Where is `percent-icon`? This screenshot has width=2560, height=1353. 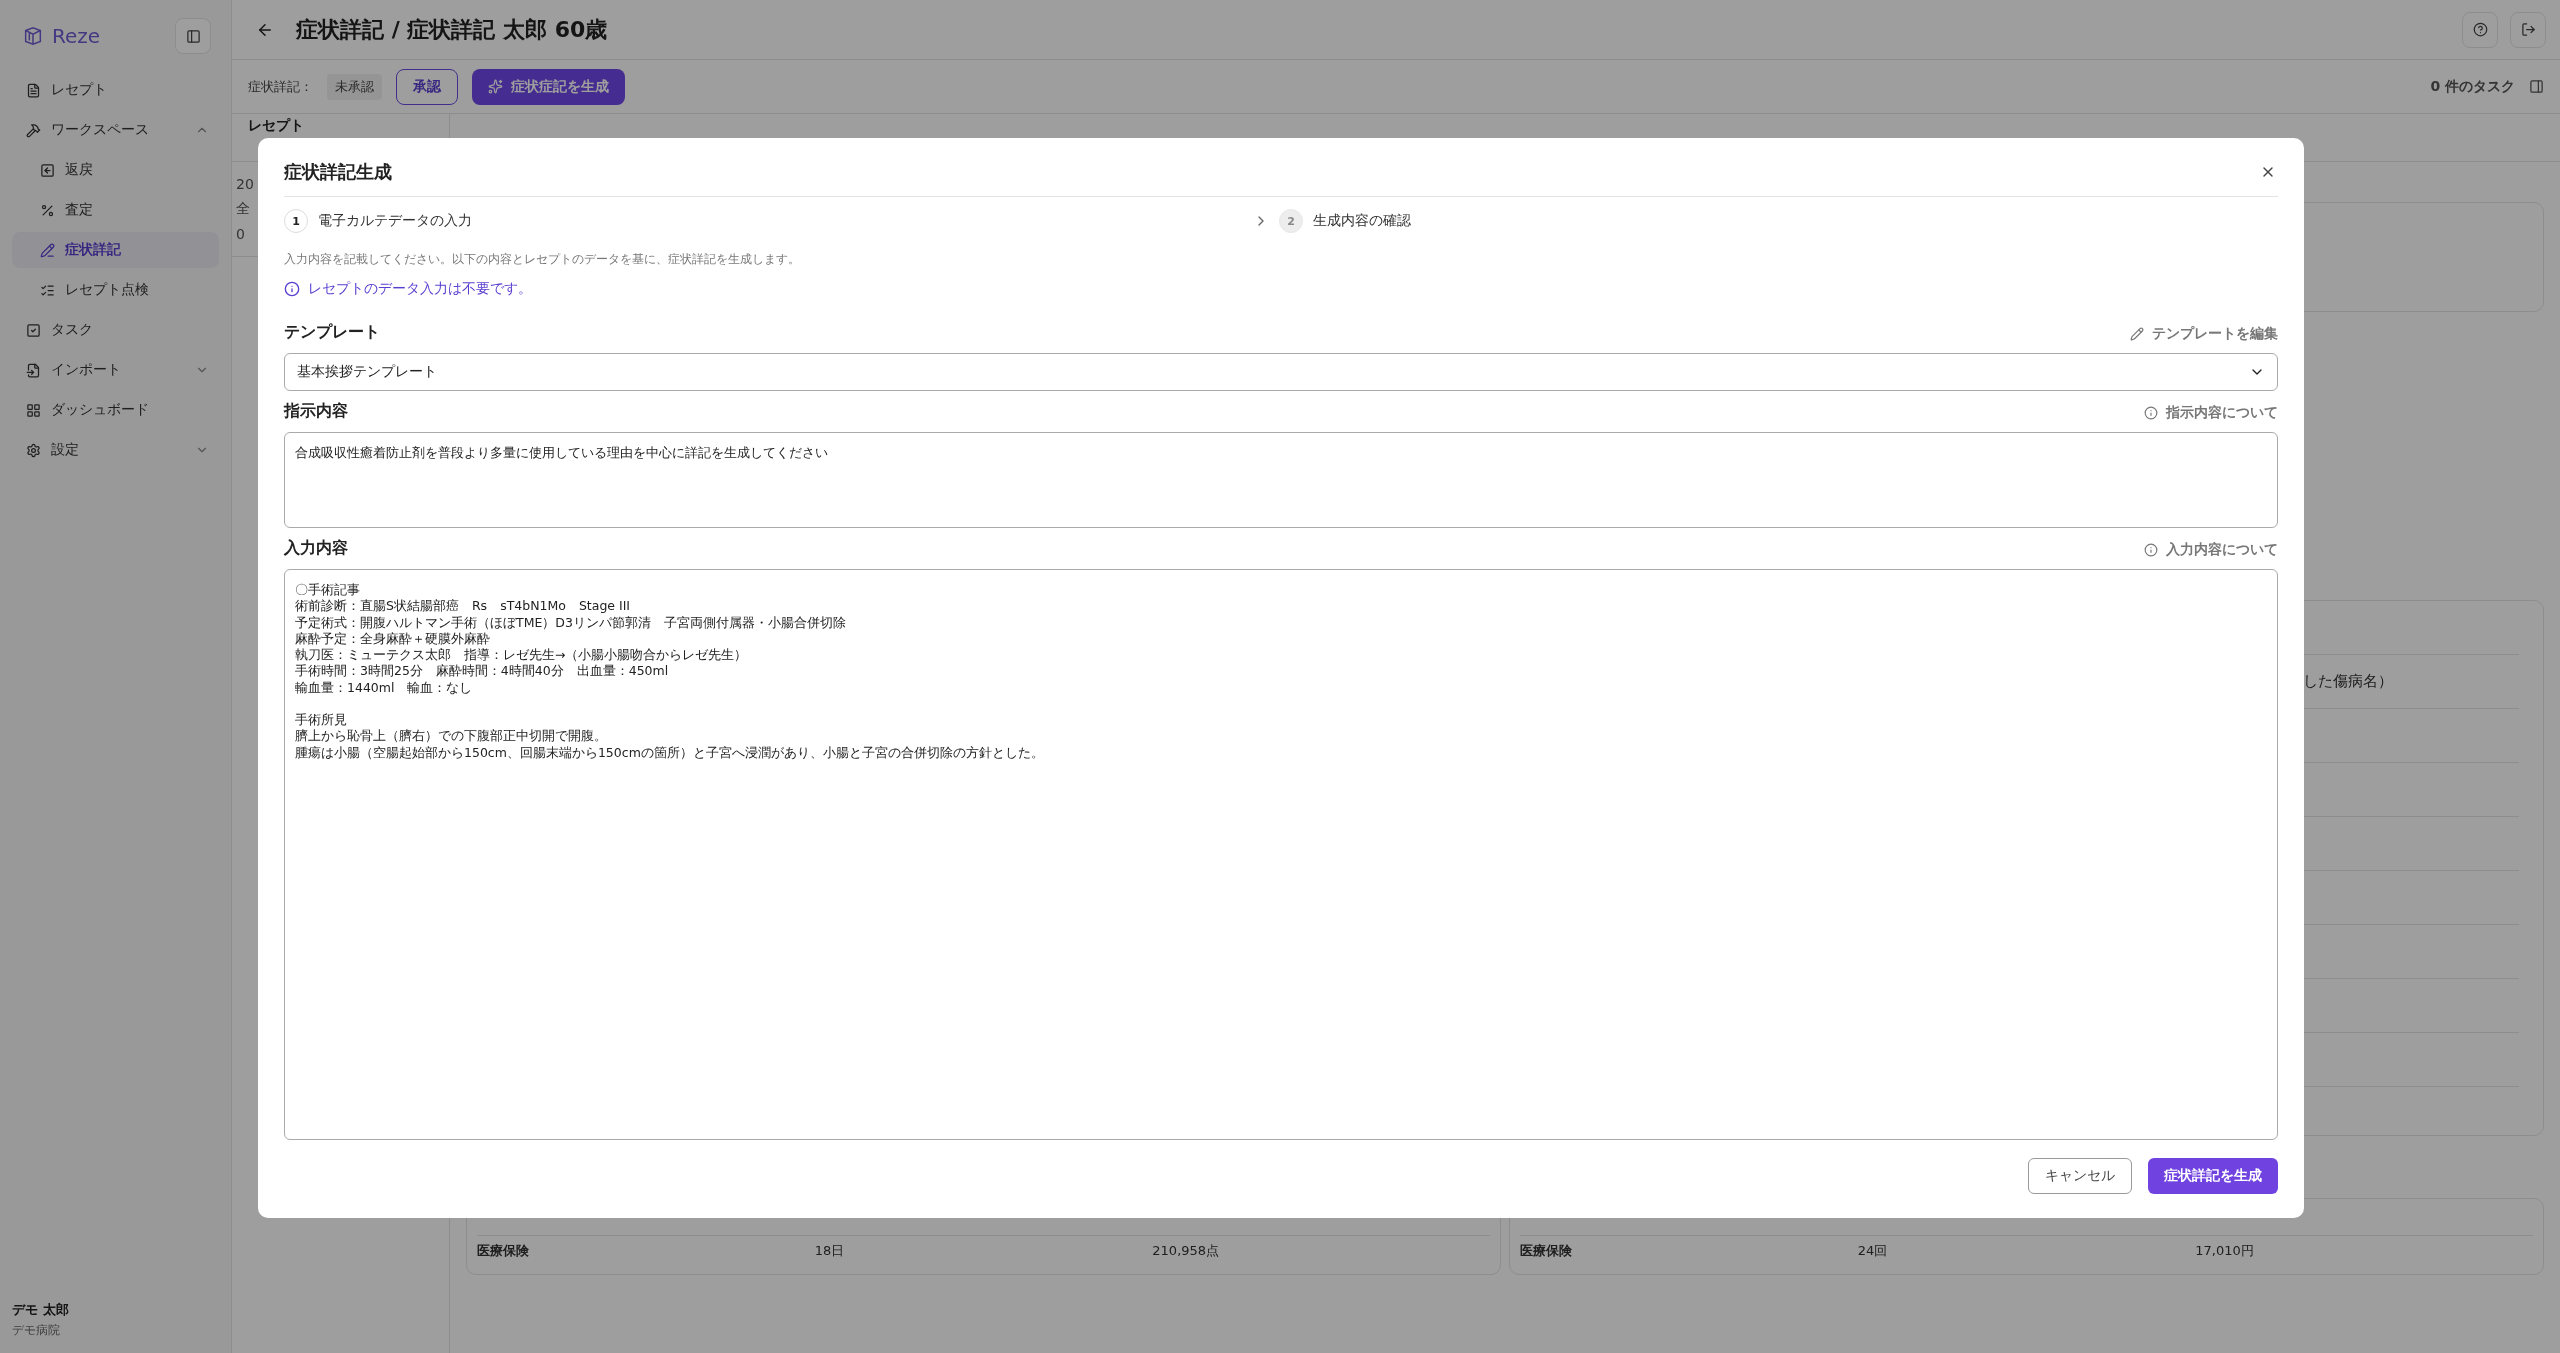 percent-icon is located at coordinates (47, 210).